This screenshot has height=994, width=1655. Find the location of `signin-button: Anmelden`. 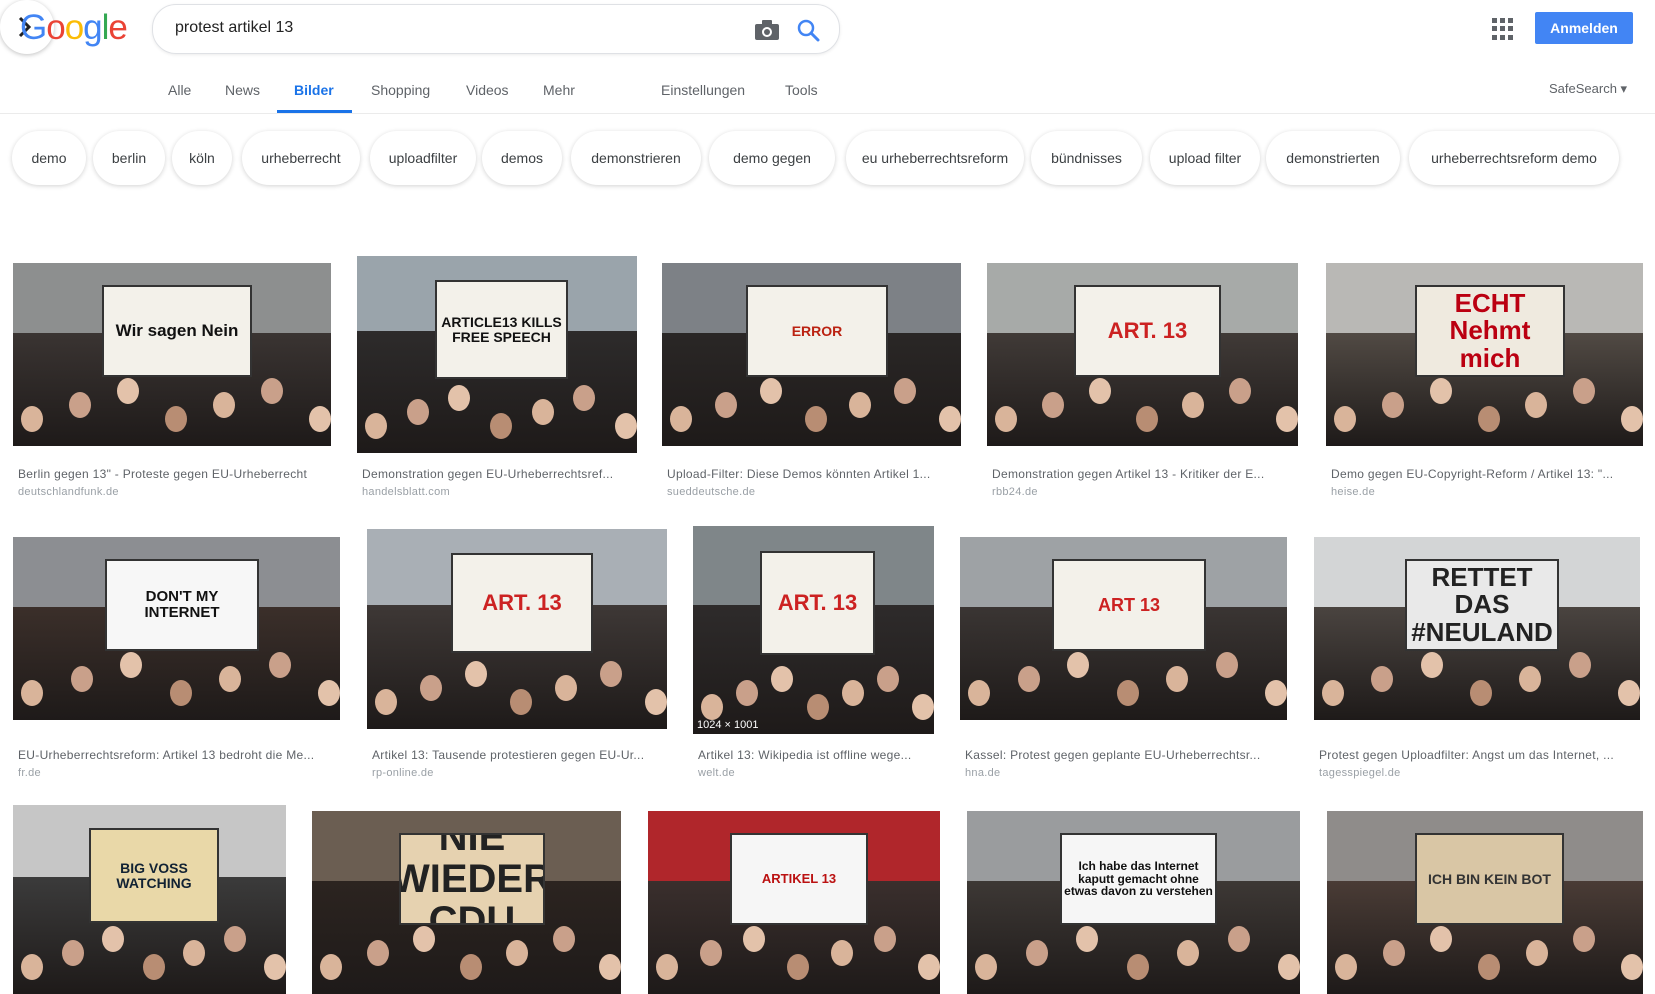

signin-button: Anmelden is located at coordinates (1584, 28).